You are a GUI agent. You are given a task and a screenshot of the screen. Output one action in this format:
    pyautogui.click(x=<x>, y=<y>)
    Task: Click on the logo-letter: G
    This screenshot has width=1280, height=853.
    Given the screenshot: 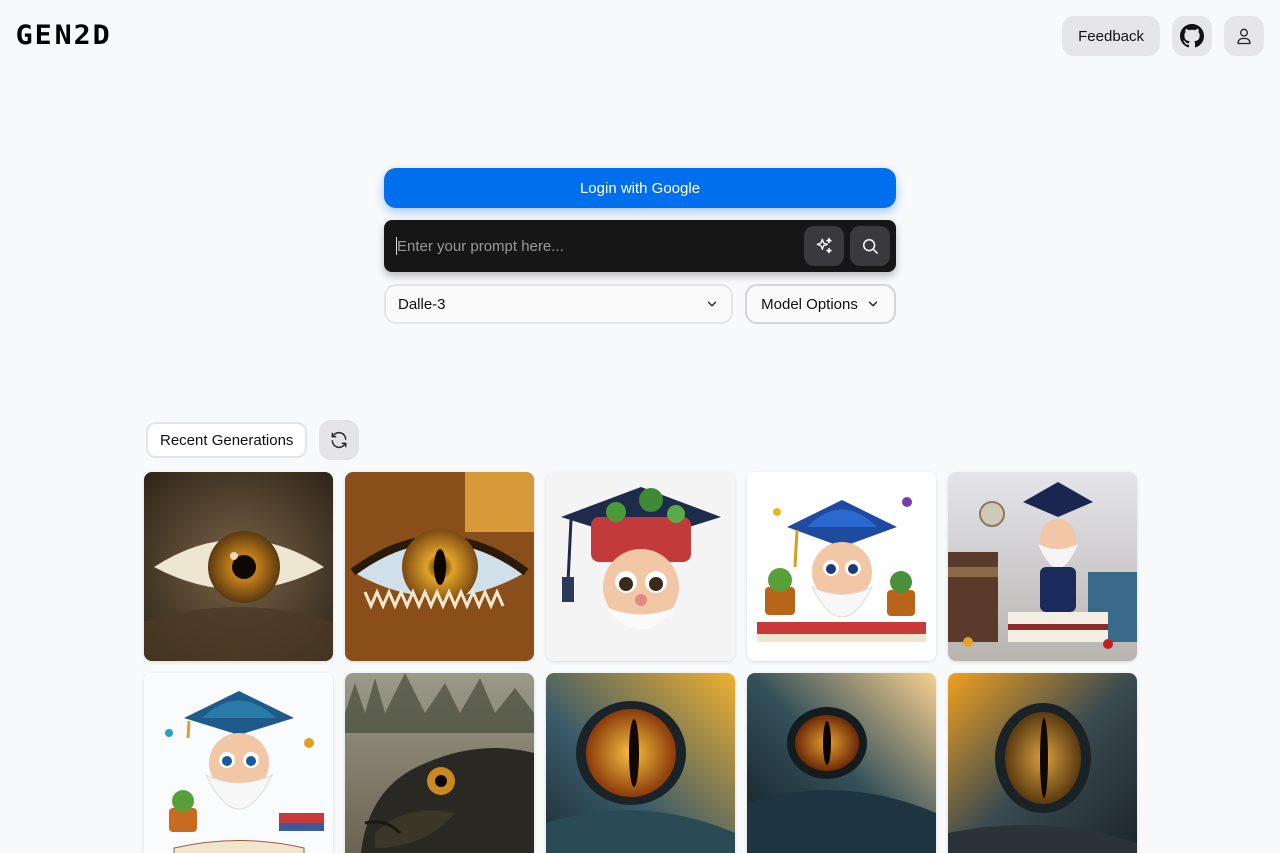 What is the action you would take?
    pyautogui.click(x=24, y=35)
    